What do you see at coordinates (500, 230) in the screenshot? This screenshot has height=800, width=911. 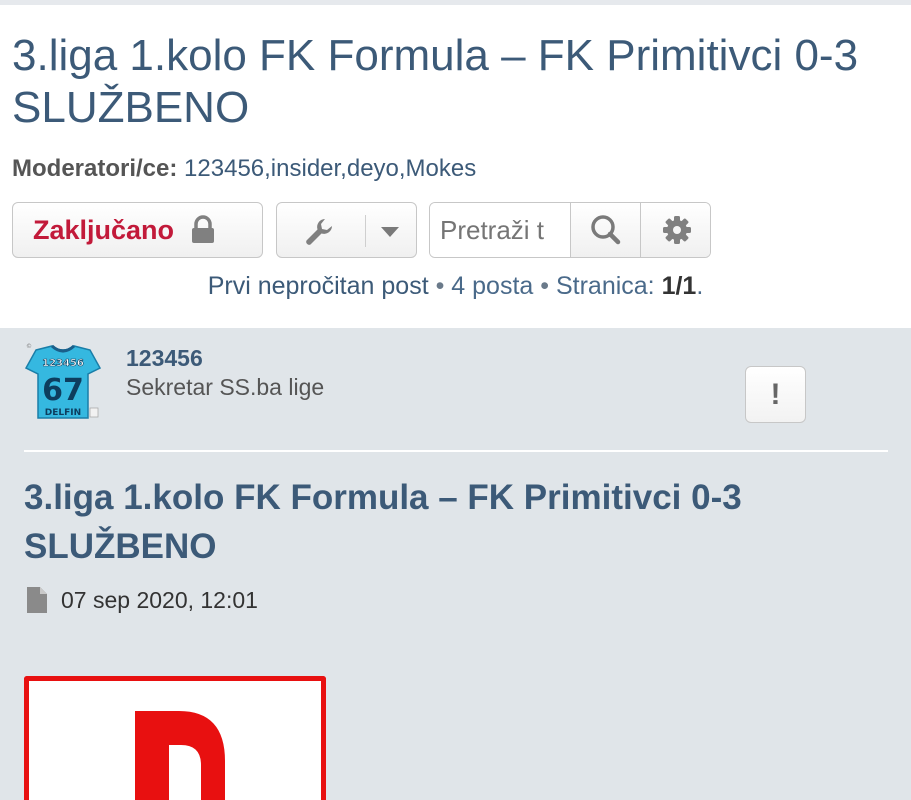 I see `search-input` at bounding box center [500, 230].